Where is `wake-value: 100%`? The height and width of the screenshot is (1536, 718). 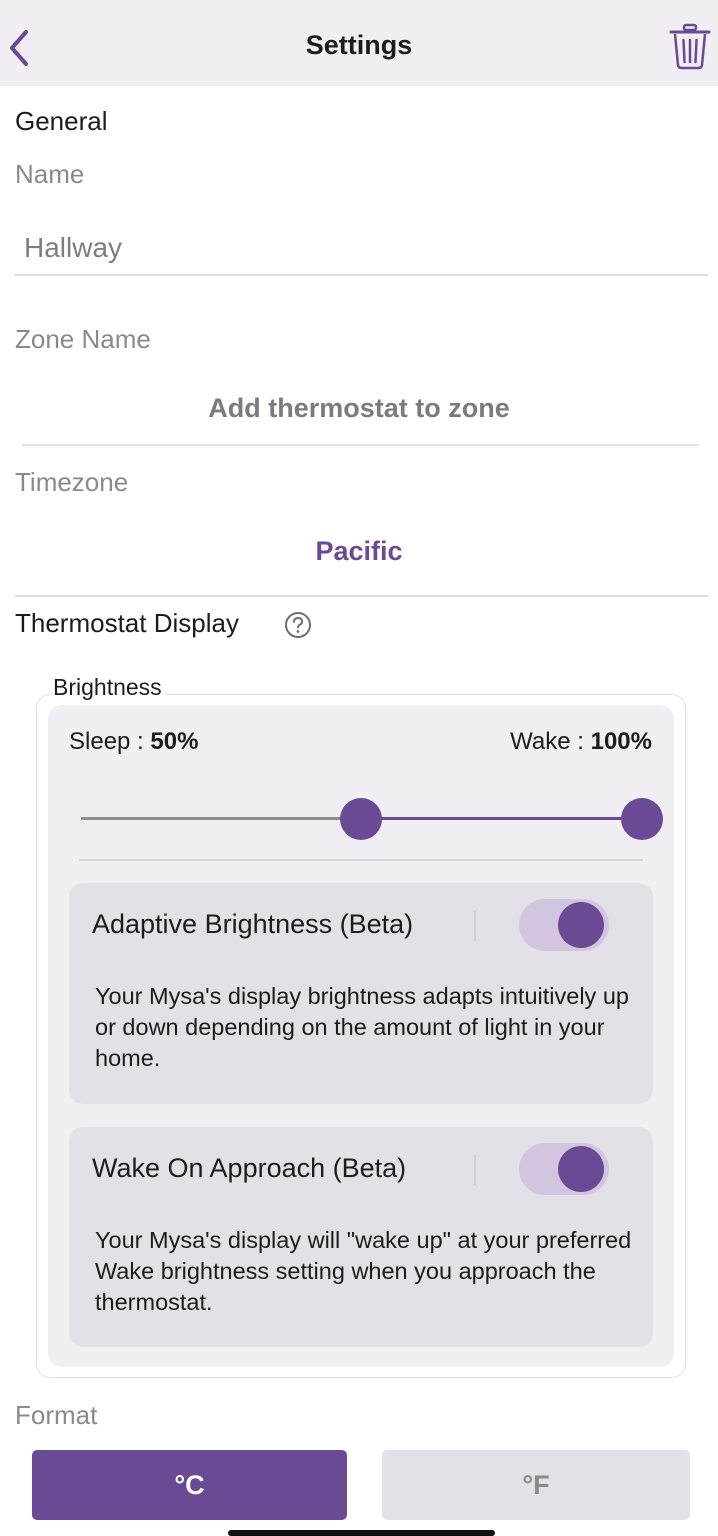 wake-value: 100% is located at coordinates (621, 741).